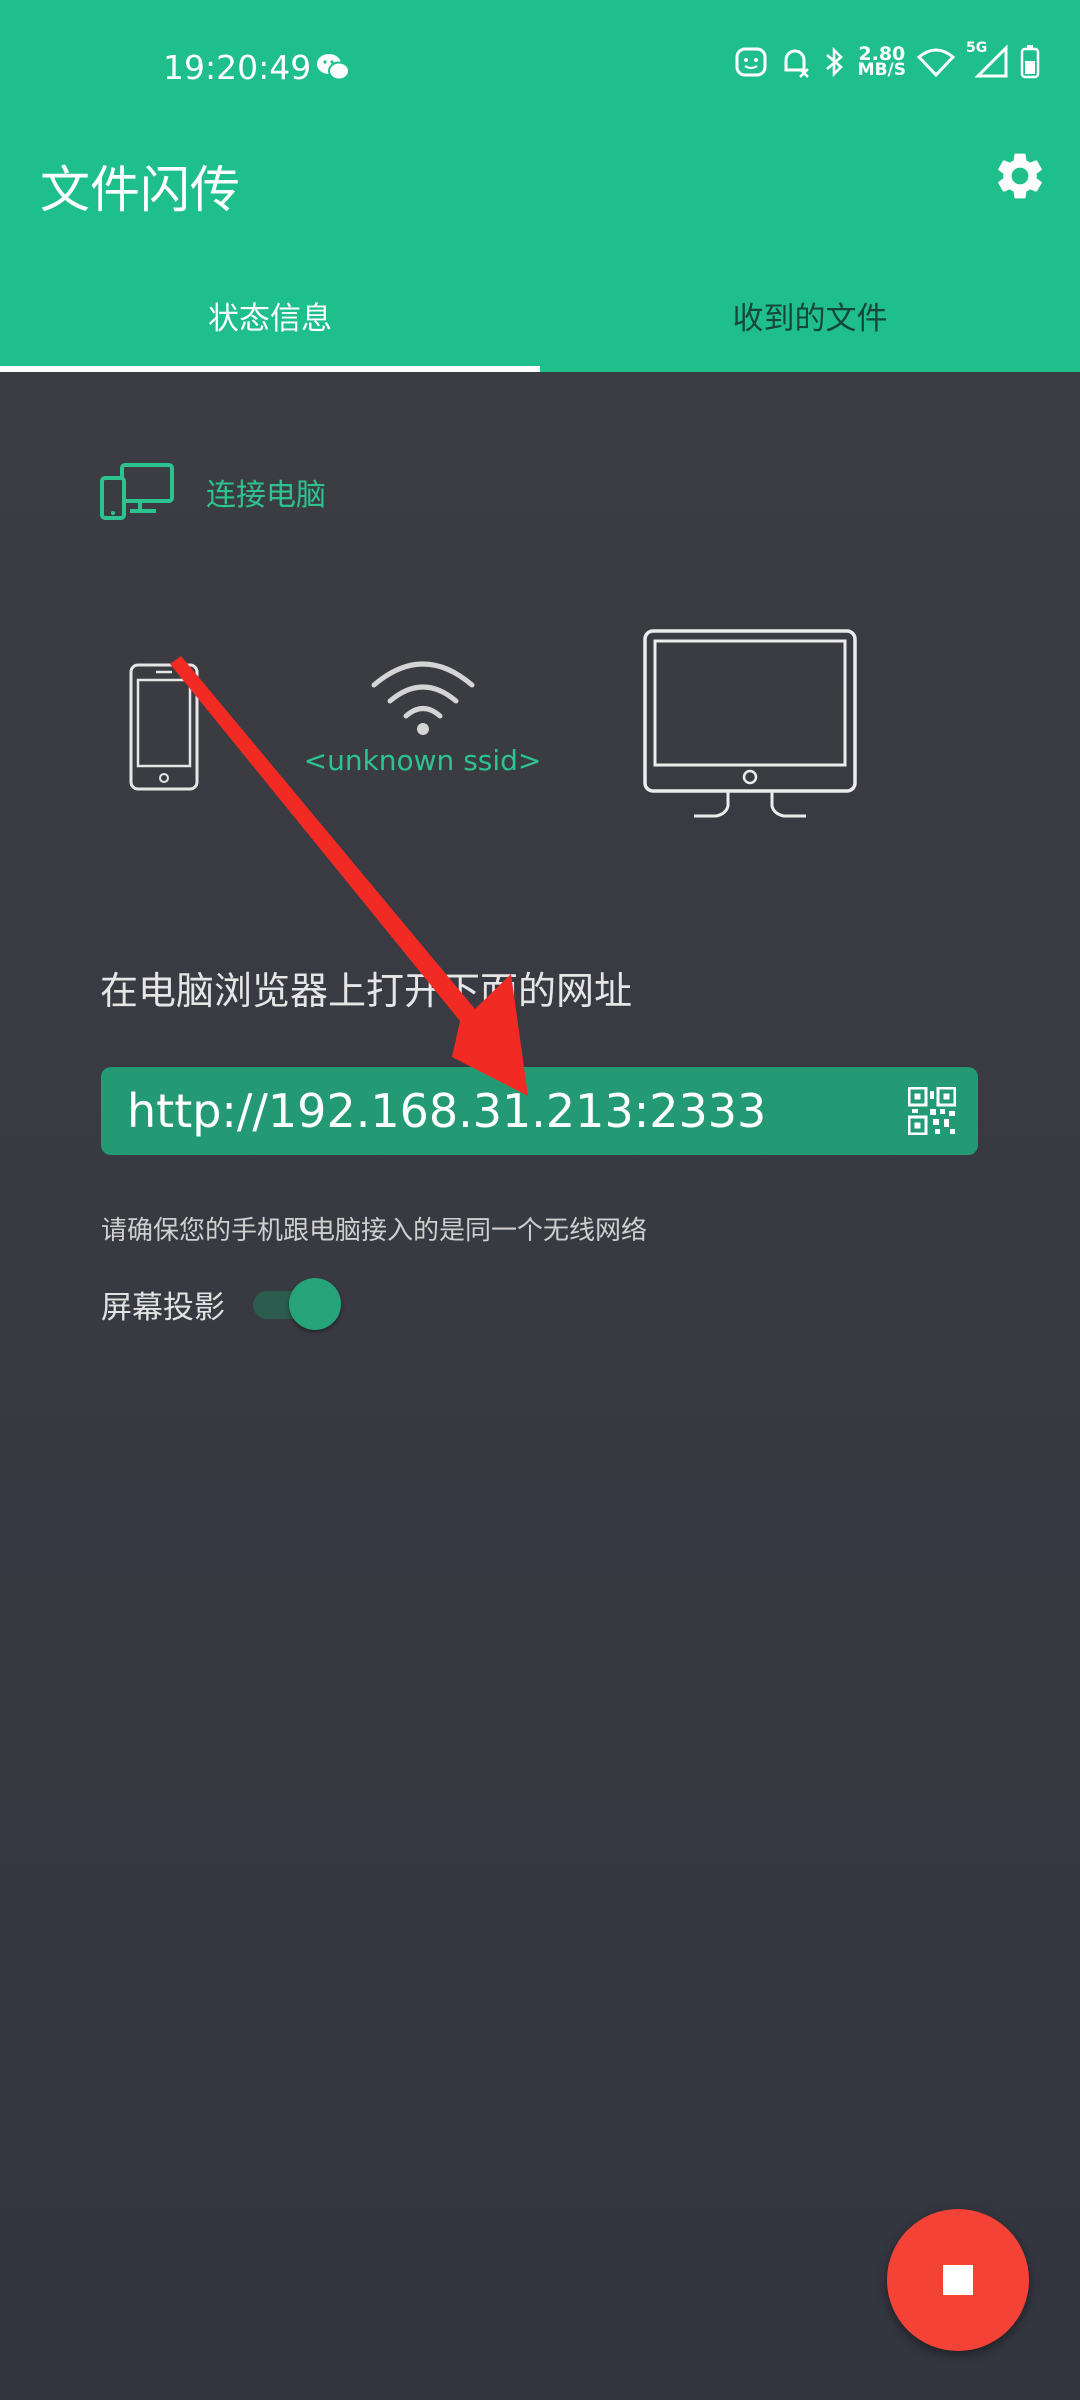 Image resolution: width=1080 pixels, height=2400 pixels. What do you see at coordinates (977, 48) in the screenshot?
I see `signal-label: 5G` at bounding box center [977, 48].